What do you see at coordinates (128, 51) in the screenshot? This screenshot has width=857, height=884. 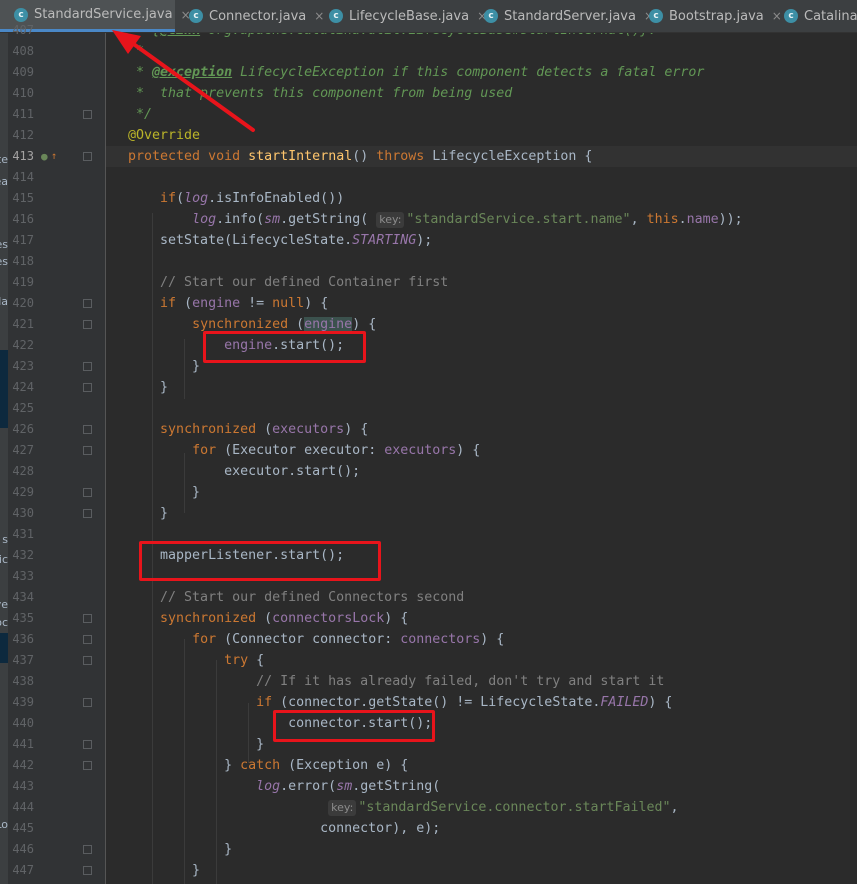 I see `code-line: *` at bounding box center [128, 51].